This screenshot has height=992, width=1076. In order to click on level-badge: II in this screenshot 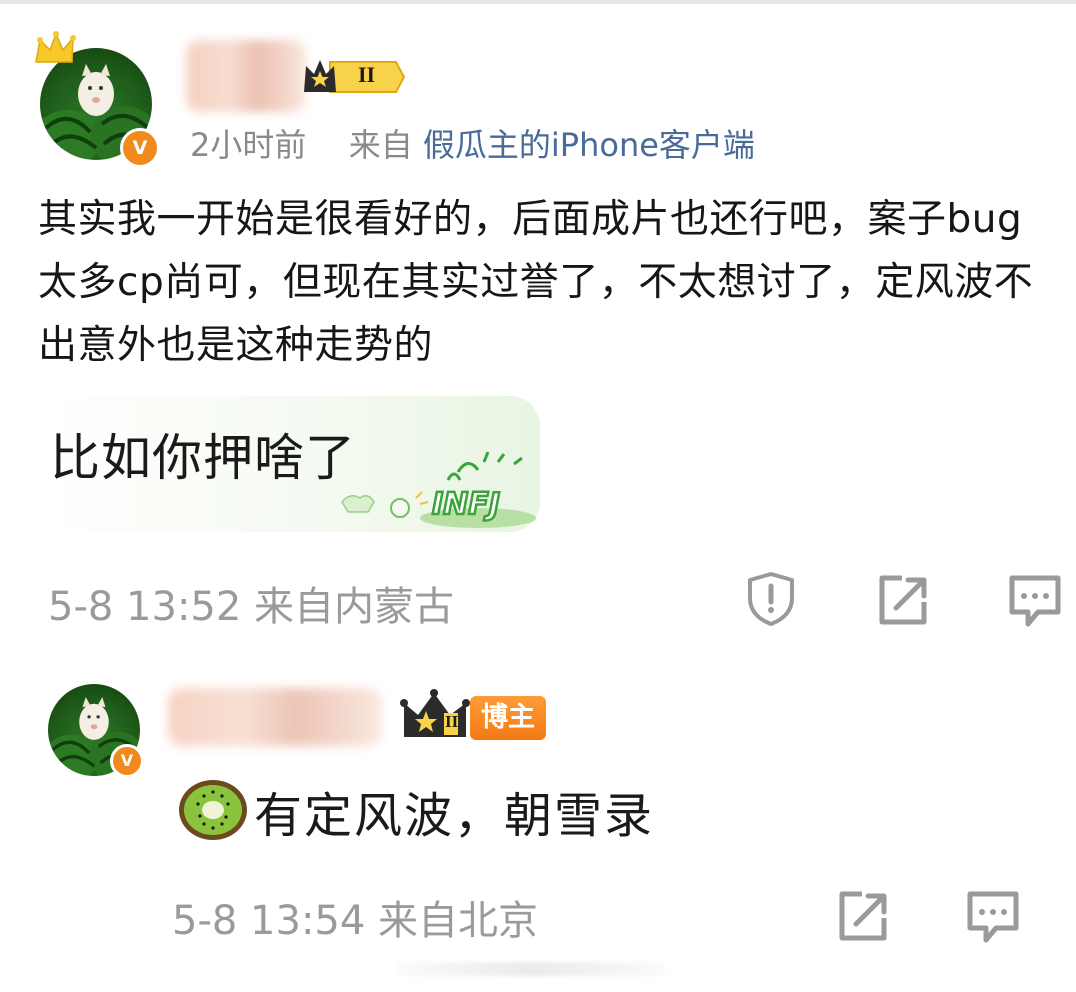, I will do `click(353, 77)`.